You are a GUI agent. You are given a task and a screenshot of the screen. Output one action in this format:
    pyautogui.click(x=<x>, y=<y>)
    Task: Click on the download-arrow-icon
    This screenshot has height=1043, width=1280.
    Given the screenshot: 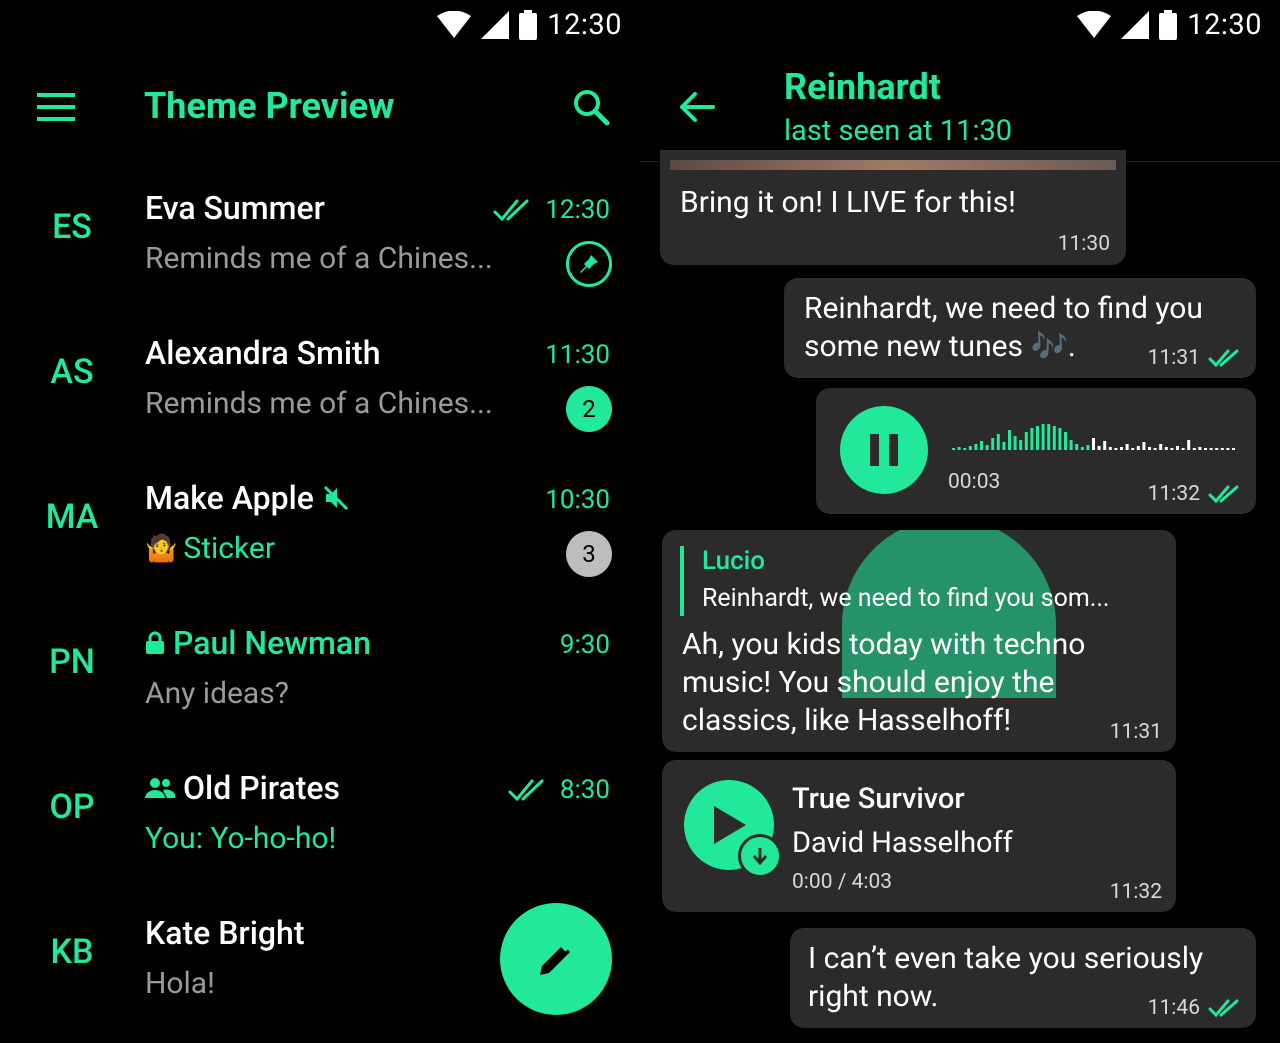 What is the action you would take?
    pyautogui.click(x=760, y=856)
    